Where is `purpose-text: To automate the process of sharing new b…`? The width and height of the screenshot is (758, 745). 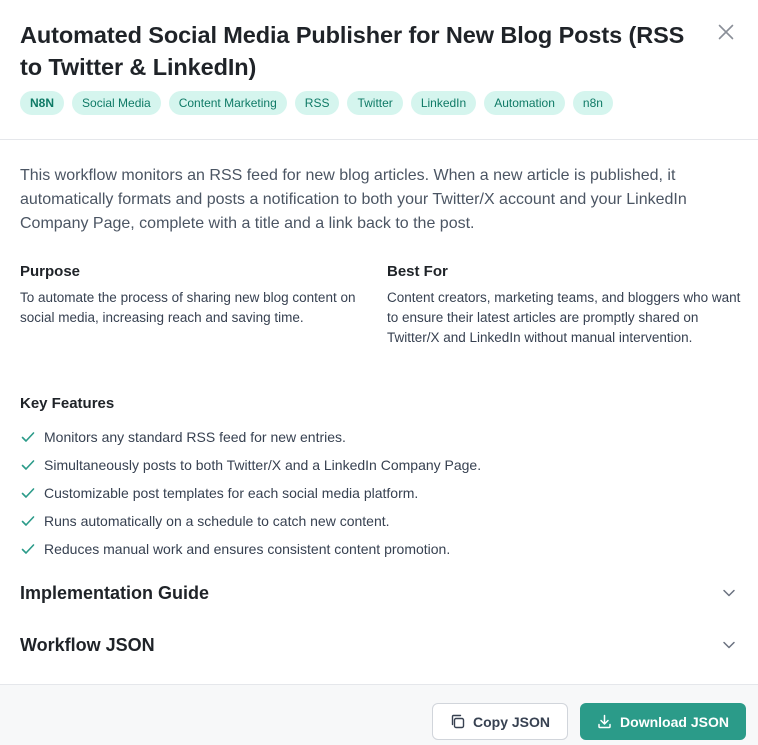 purpose-text: To automate the process of sharing new b… is located at coordinates (188, 307).